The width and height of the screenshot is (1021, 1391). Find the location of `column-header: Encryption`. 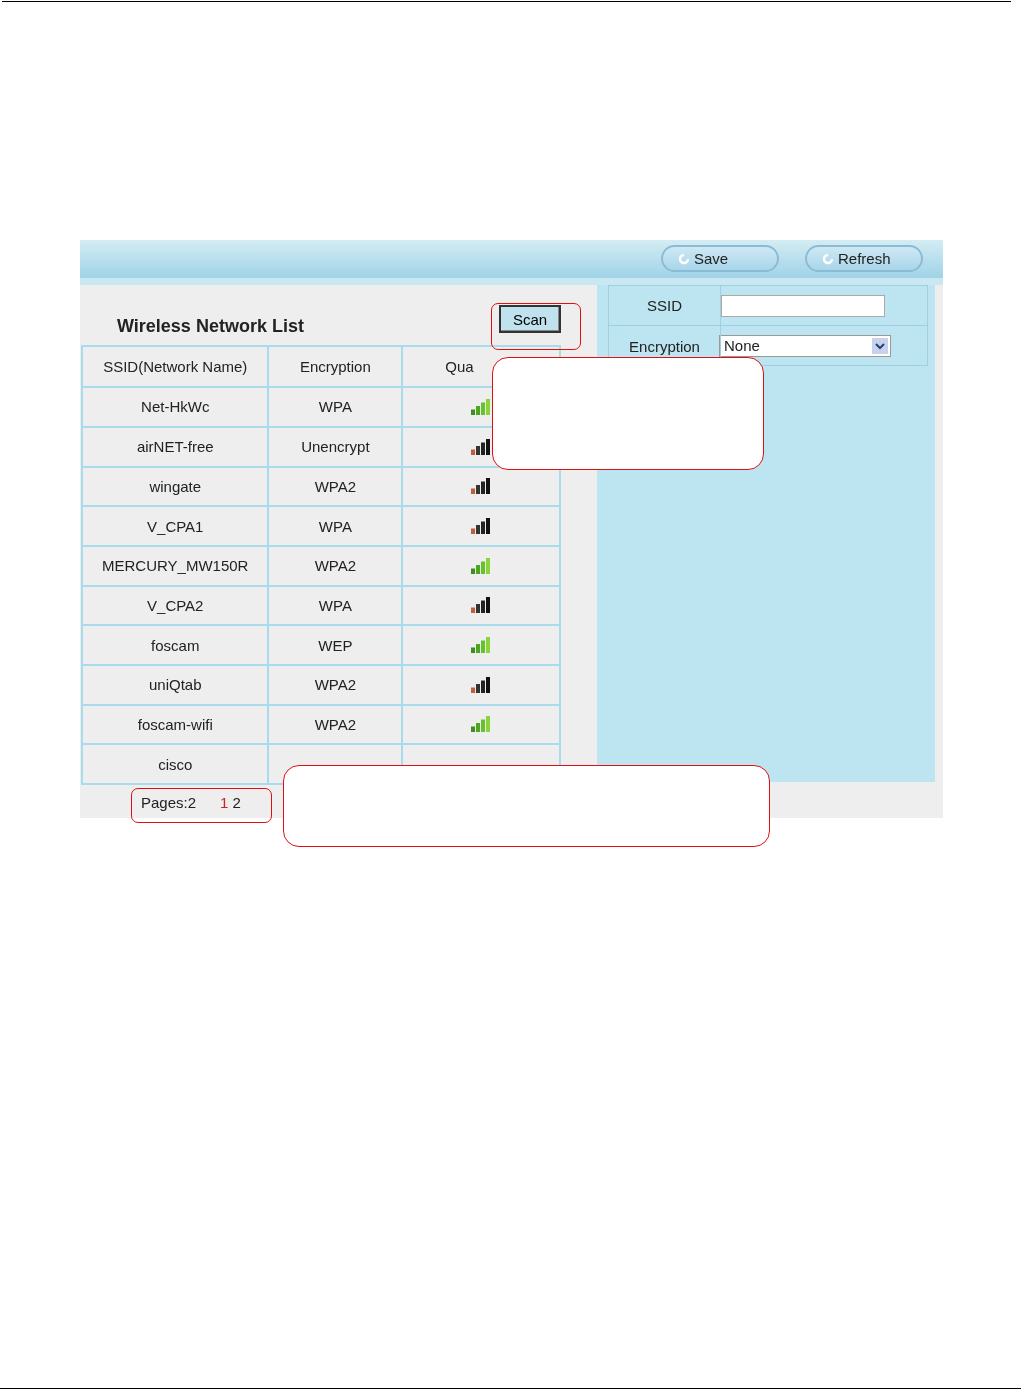

column-header: Encryption is located at coordinates (335, 367).